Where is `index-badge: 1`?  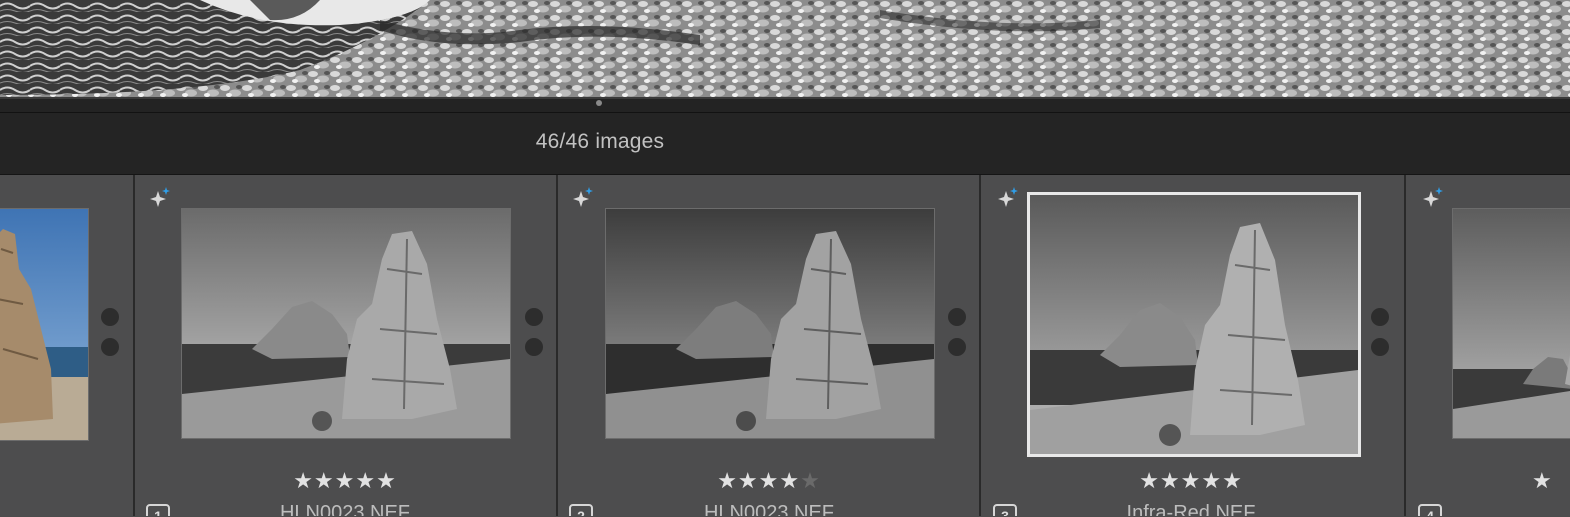
index-badge: 1 is located at coordinates (158, 510).